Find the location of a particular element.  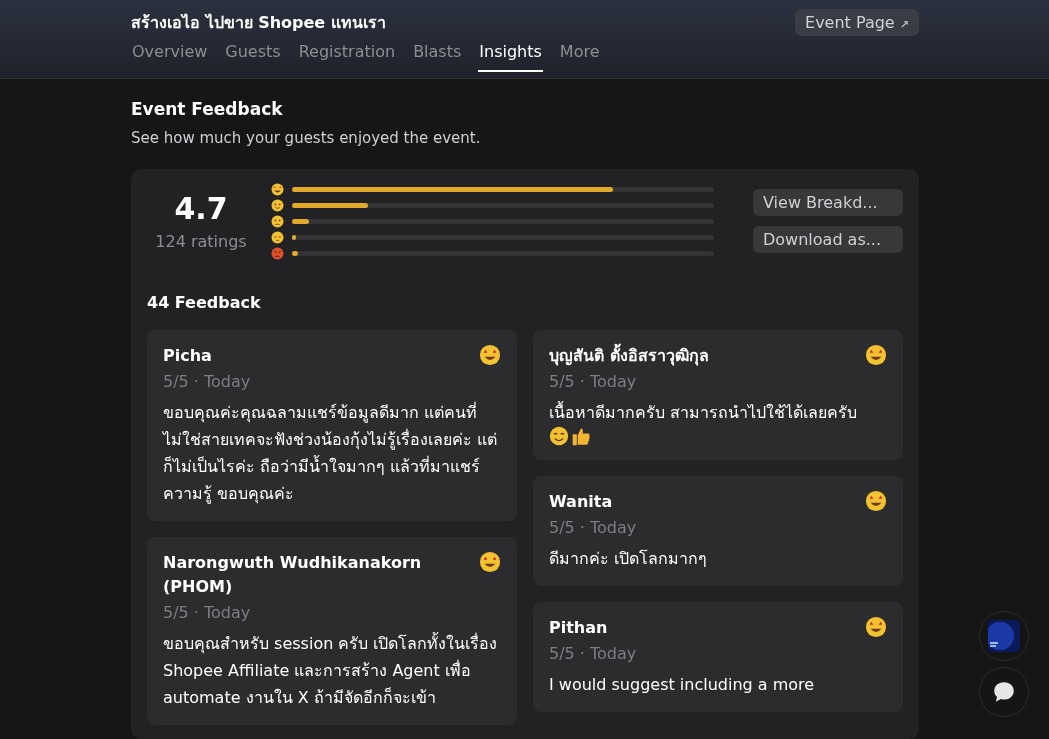

smiling-face-icon is located at coordinates (559, 436).